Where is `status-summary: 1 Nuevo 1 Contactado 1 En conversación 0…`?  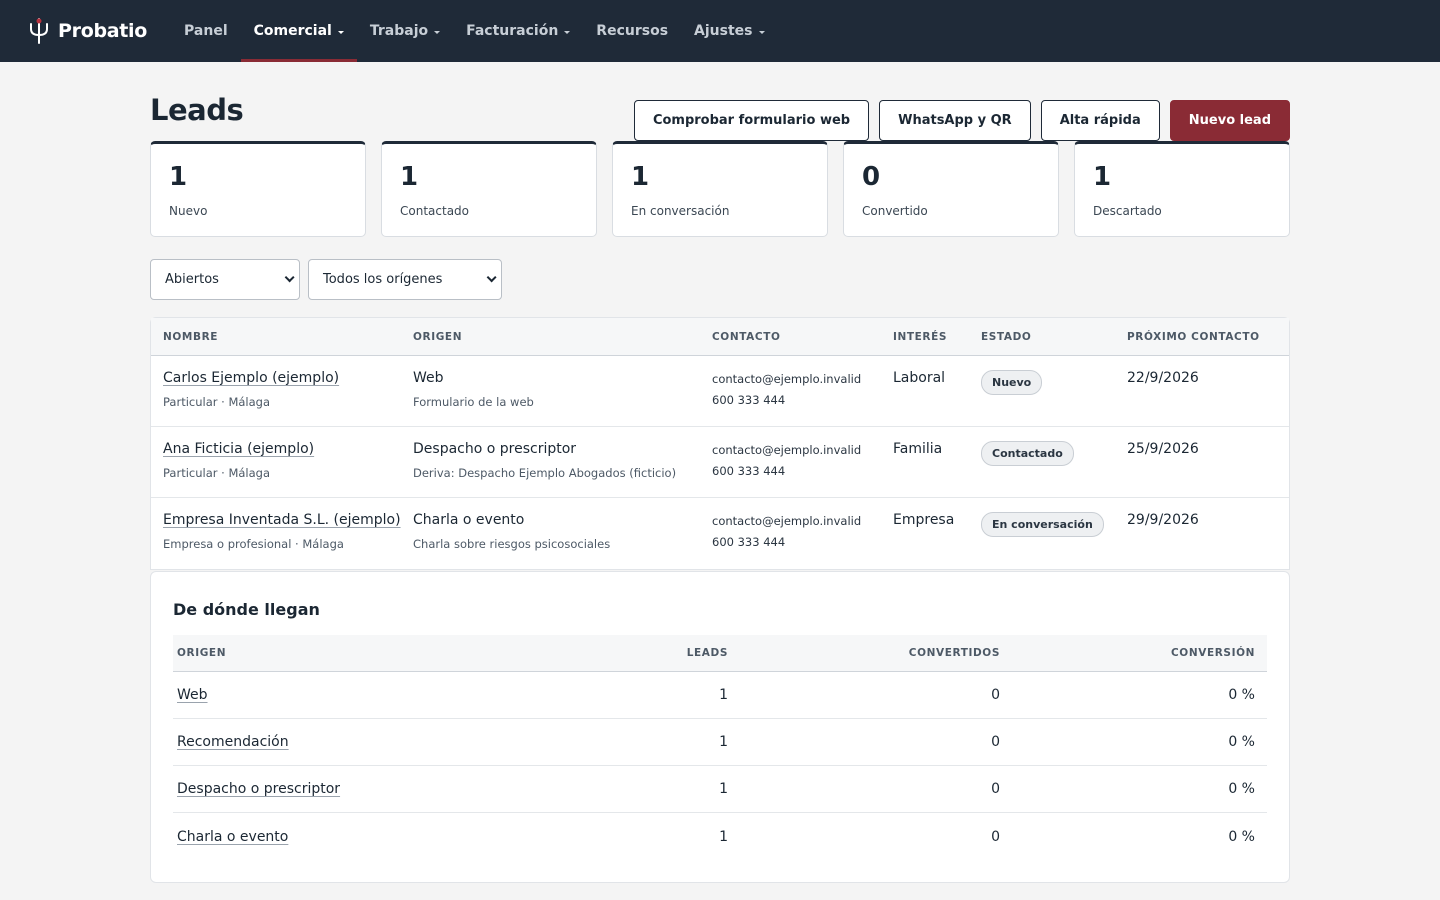 status-summary: 1 Nuevo 1 Contactado 1 En conversación 0… is located at coordinates (720, 189).